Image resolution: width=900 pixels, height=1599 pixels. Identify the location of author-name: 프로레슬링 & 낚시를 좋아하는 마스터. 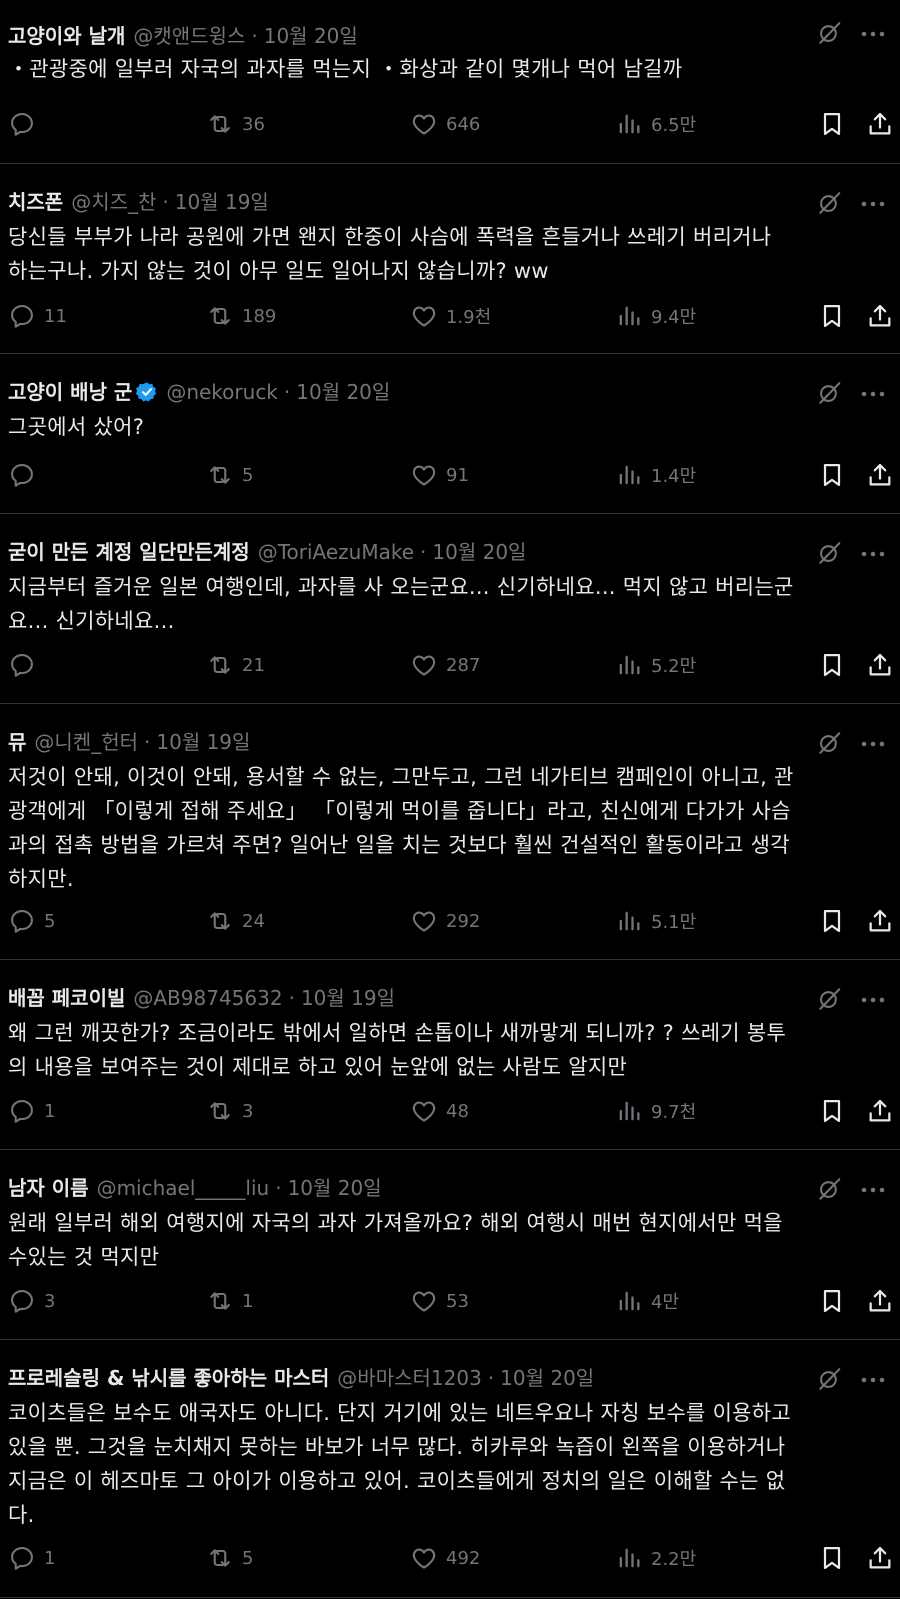
(168, 1378).